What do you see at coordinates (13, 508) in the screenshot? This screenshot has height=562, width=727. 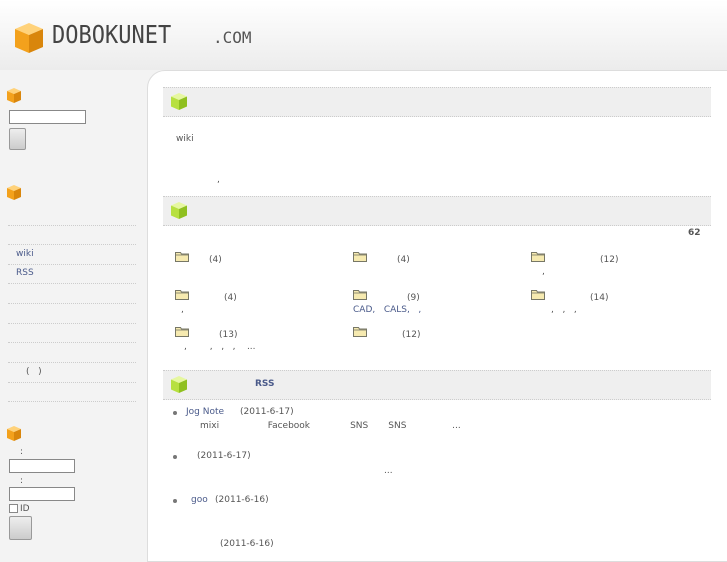 I see `remember-id-checkbox` at bounding box center [13, 508].